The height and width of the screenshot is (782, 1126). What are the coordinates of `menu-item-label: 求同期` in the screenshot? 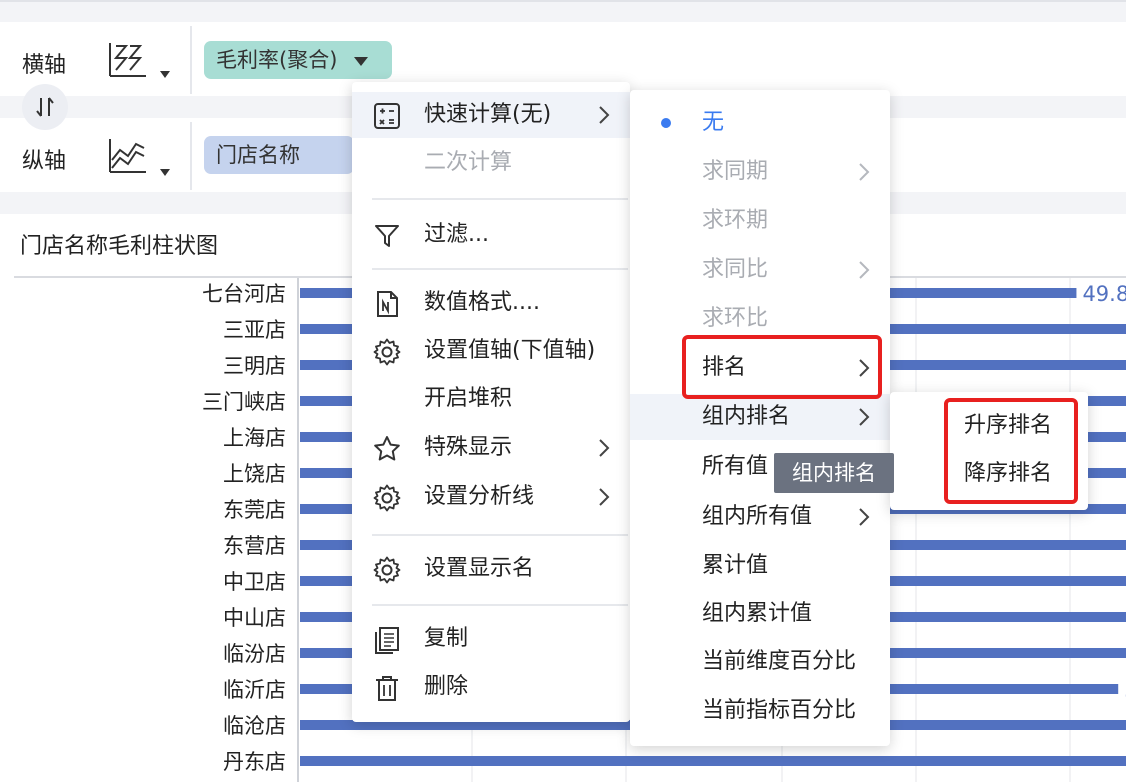 It's located at (735, 171).